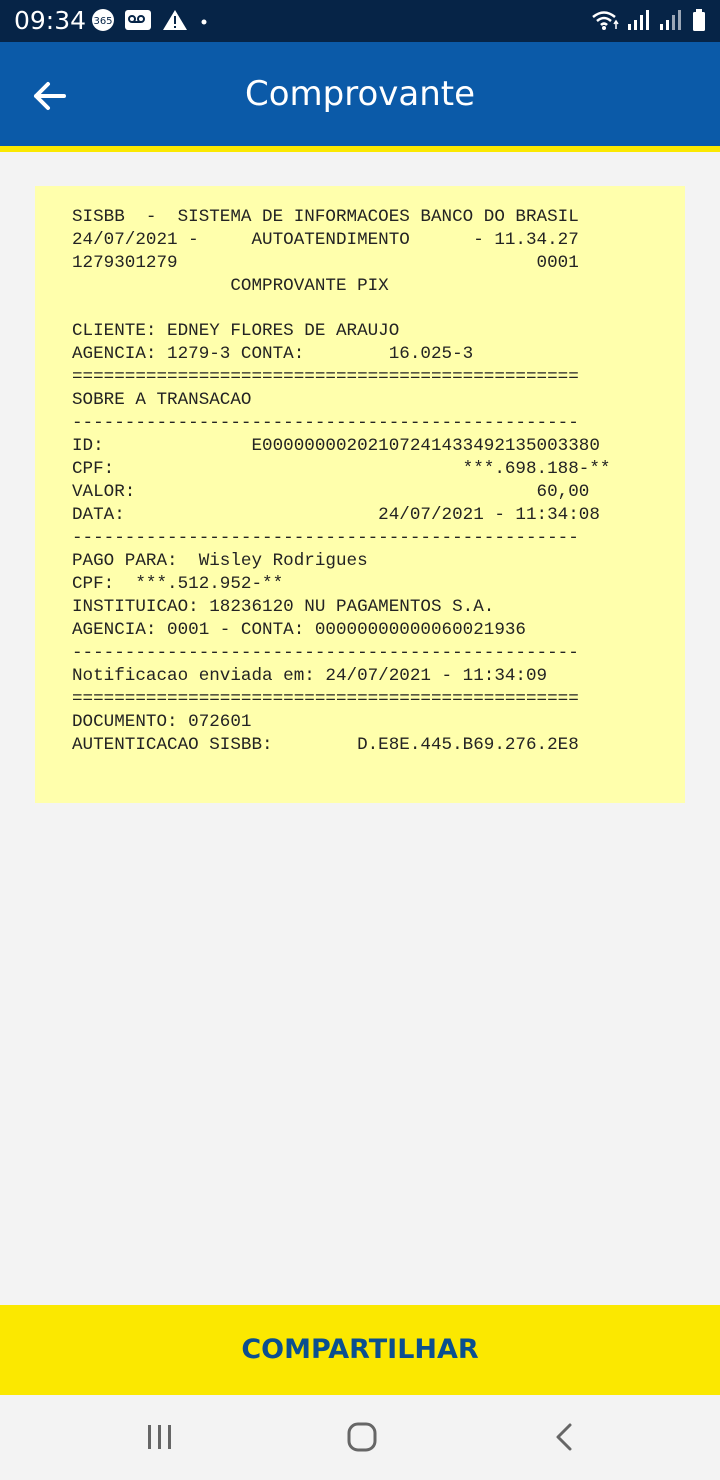 This screenshot has width=720, height=1480. What do you see at coordinates (160, 1437) in the screenshot?
I see `recent-apps-icon` at bounding box center [160, 1437].